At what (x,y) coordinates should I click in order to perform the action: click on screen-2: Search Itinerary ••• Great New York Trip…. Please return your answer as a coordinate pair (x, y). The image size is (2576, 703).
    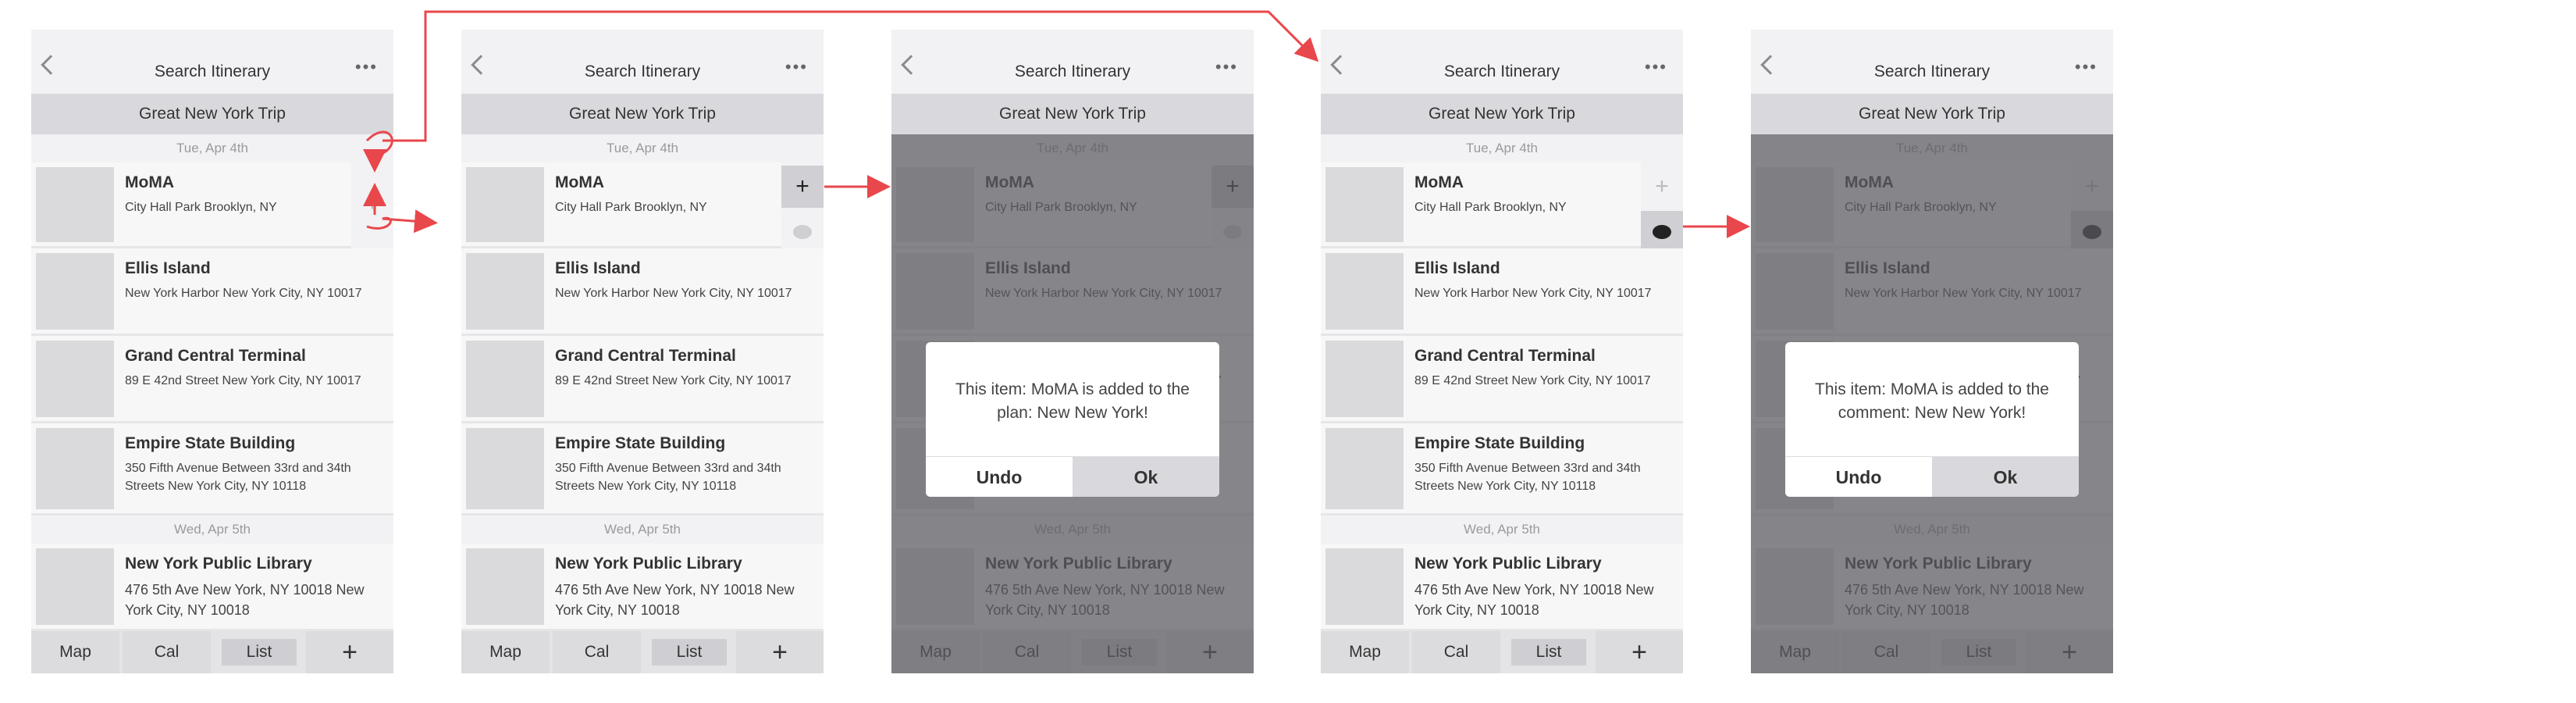
    Looking at the image, I should click on (642, 351).